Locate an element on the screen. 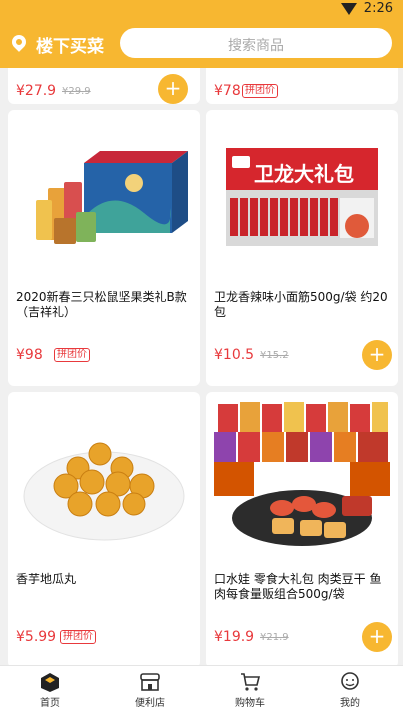  cart-icon is located at coordinates (250, 682).